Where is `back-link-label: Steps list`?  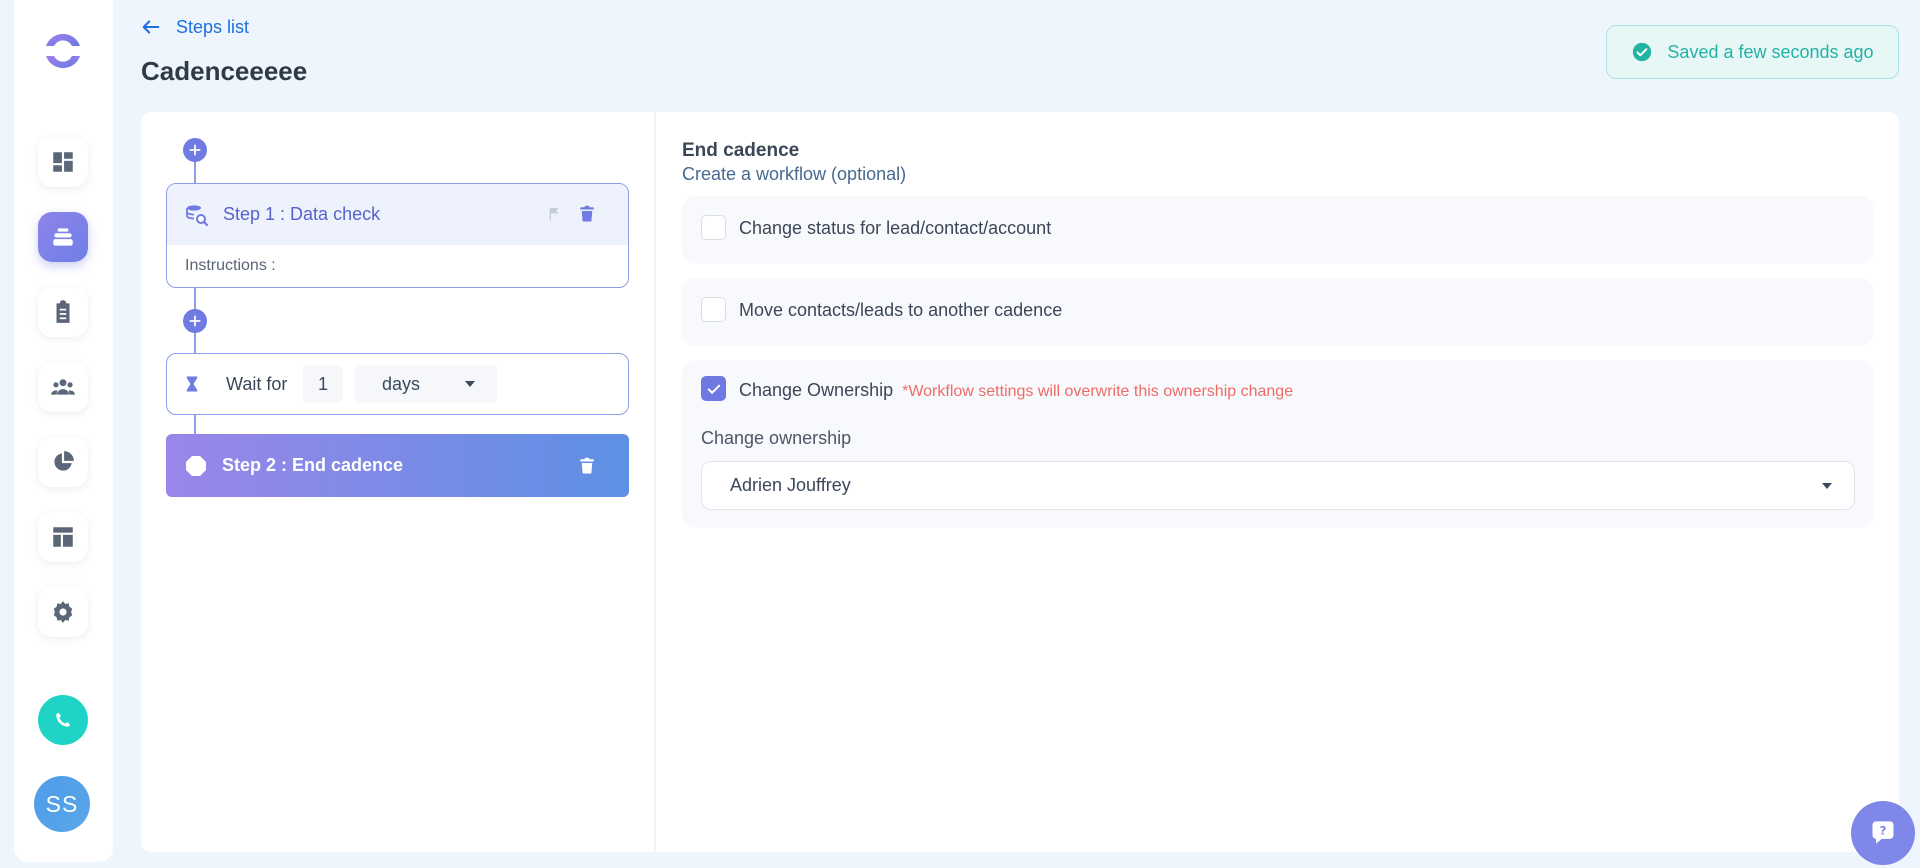
back-link-label: Steps list is located at coordinates (213, 26).